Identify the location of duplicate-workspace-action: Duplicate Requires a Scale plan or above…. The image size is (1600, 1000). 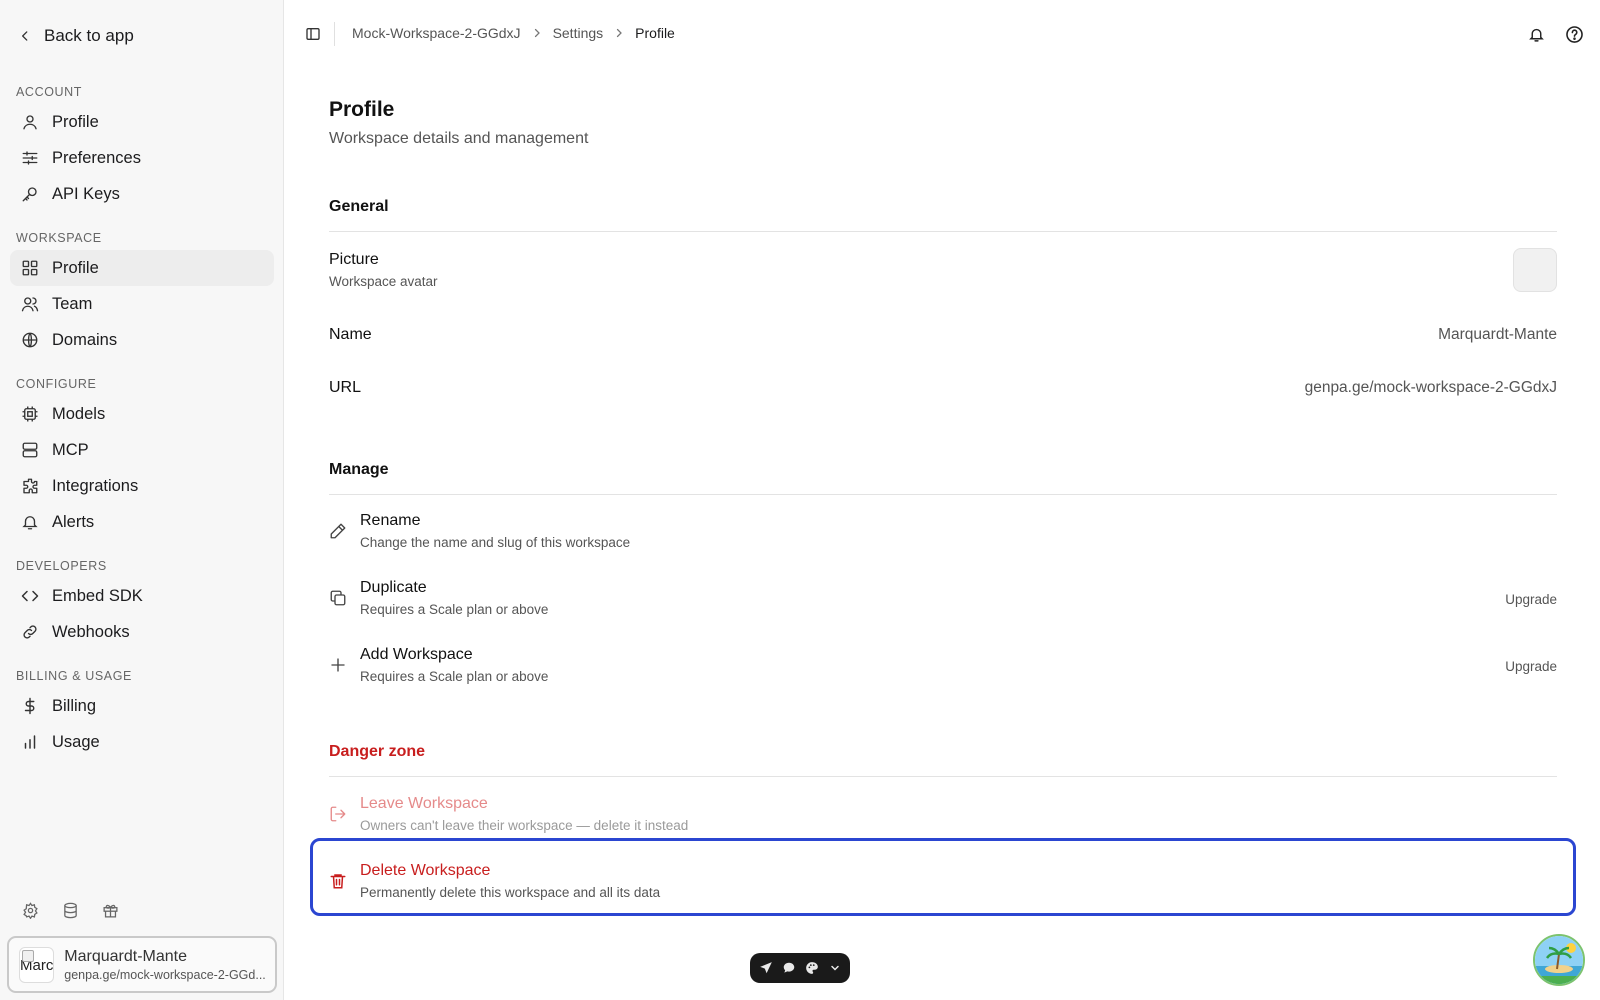
(943, 603).